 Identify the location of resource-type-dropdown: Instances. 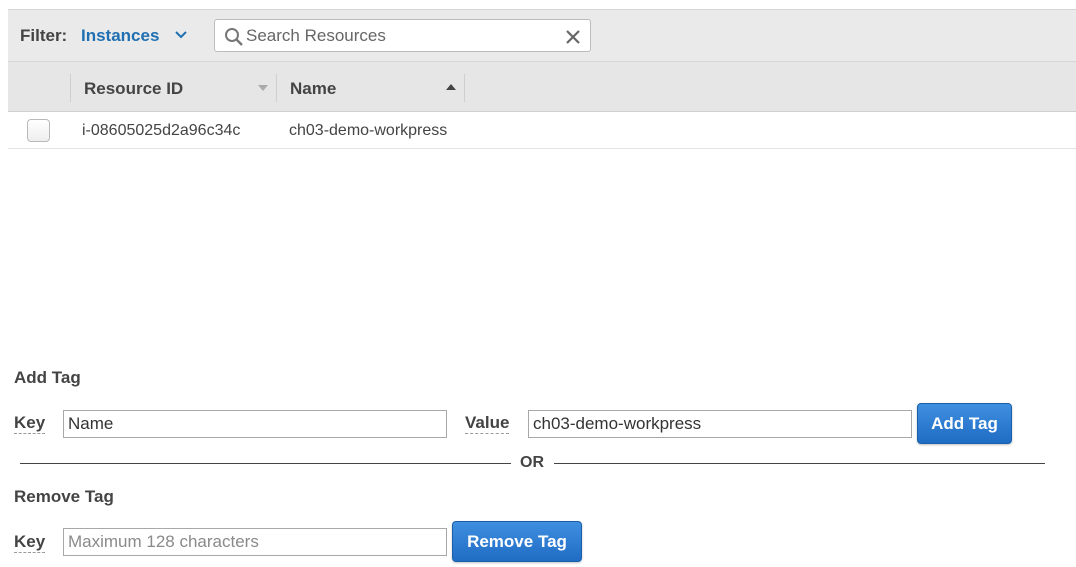
(134, 36).